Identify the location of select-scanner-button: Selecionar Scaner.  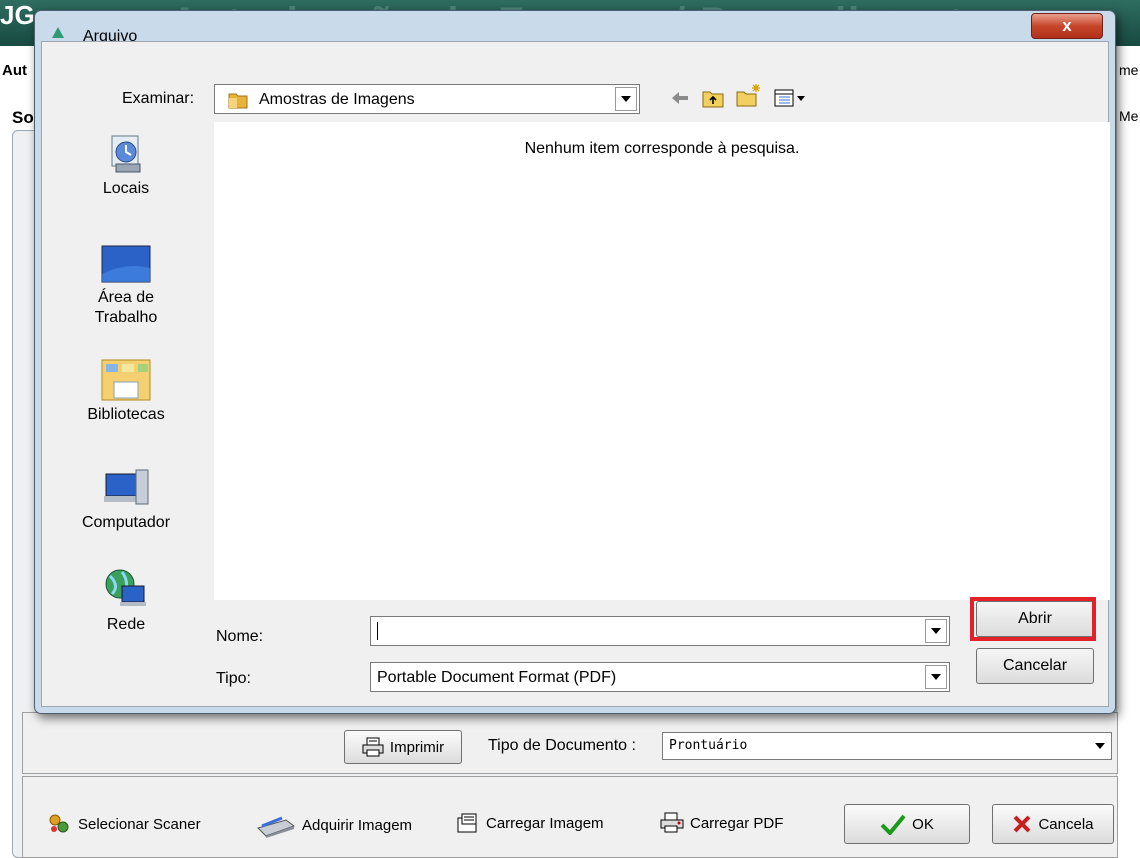
(123, 824).